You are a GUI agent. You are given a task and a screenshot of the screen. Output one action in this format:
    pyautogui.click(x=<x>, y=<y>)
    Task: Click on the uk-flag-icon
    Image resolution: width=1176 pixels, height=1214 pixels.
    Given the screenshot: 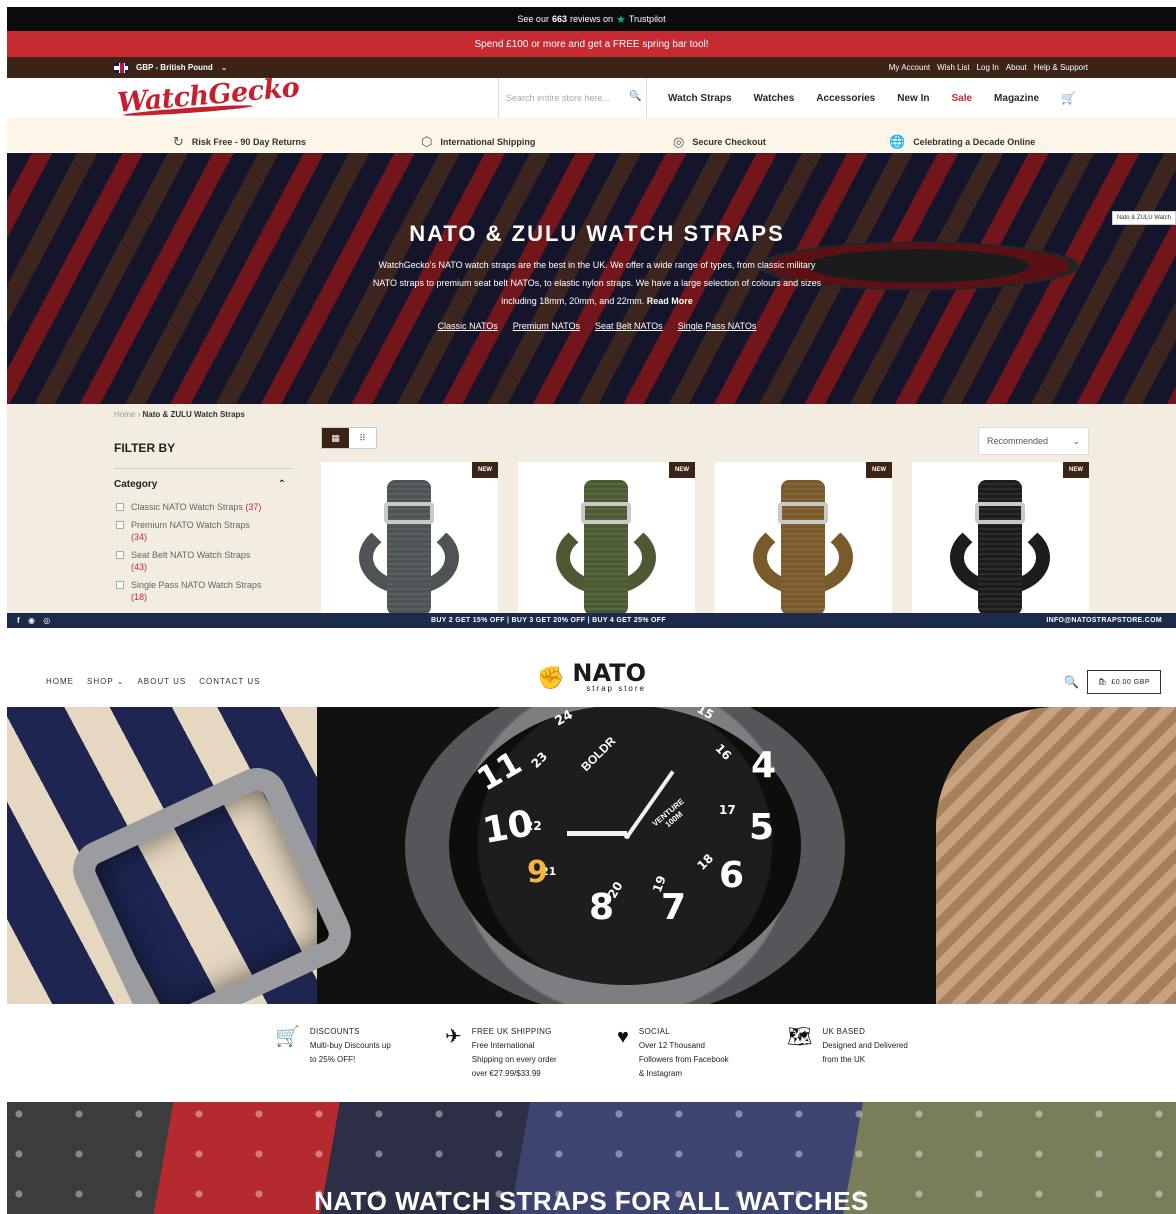 What is the action you would take?
    pyautogui.click(x=121, y=67)
    